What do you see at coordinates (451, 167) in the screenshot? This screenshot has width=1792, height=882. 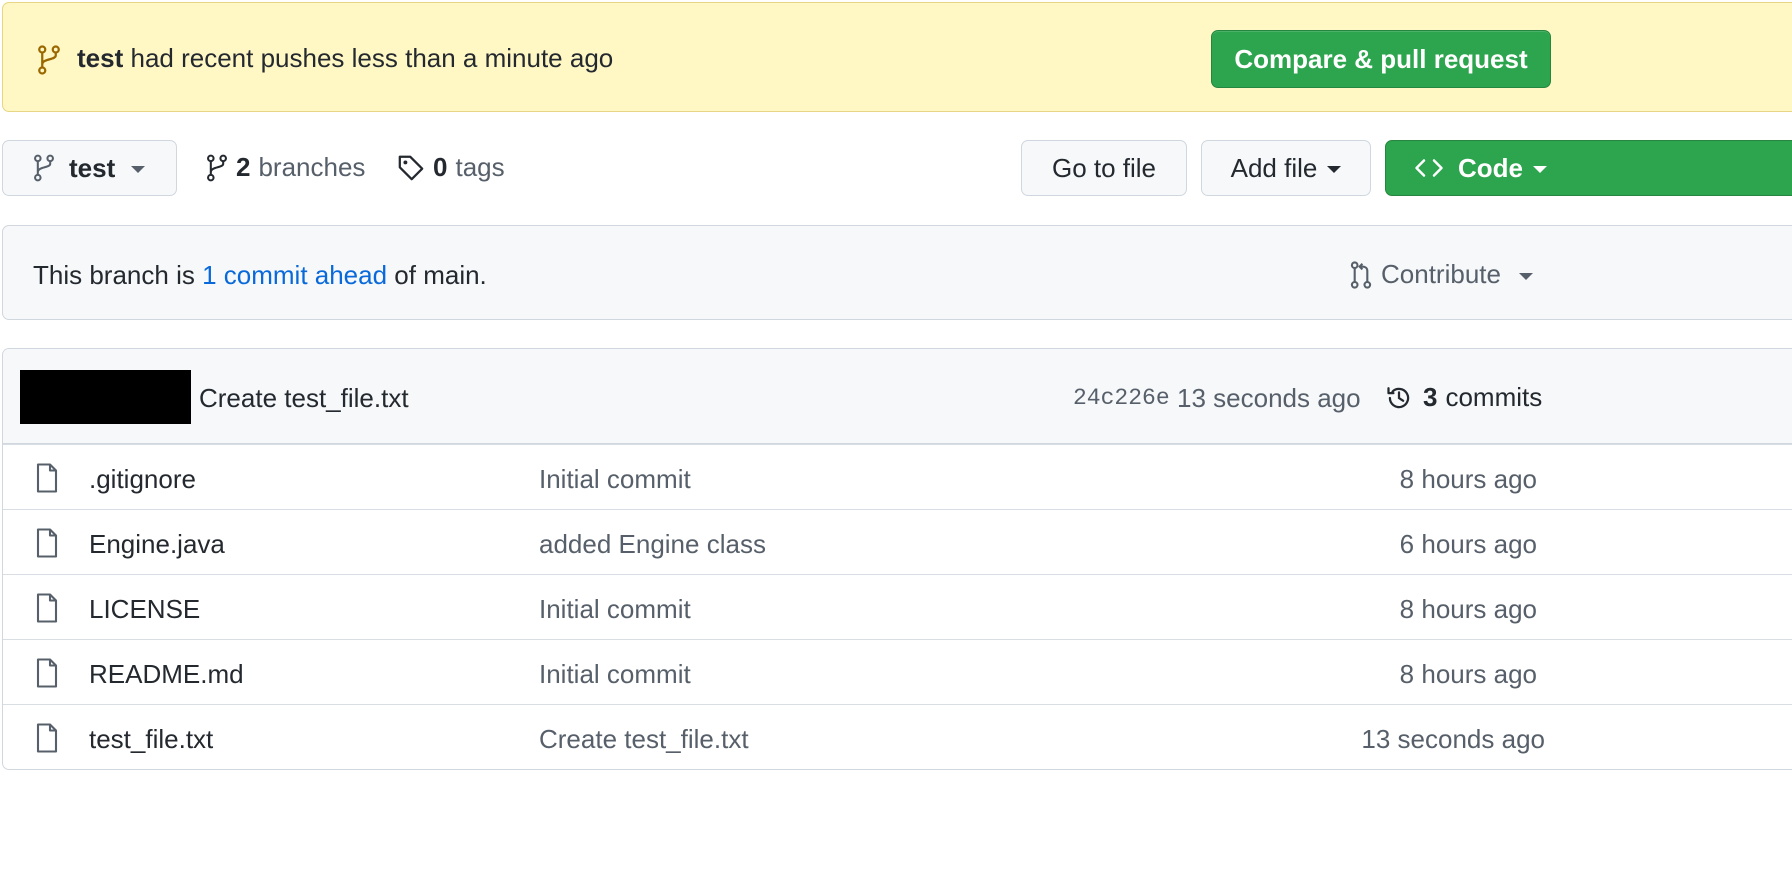 I see `tags-link: 0 tags` at bounding box center [451, 167].